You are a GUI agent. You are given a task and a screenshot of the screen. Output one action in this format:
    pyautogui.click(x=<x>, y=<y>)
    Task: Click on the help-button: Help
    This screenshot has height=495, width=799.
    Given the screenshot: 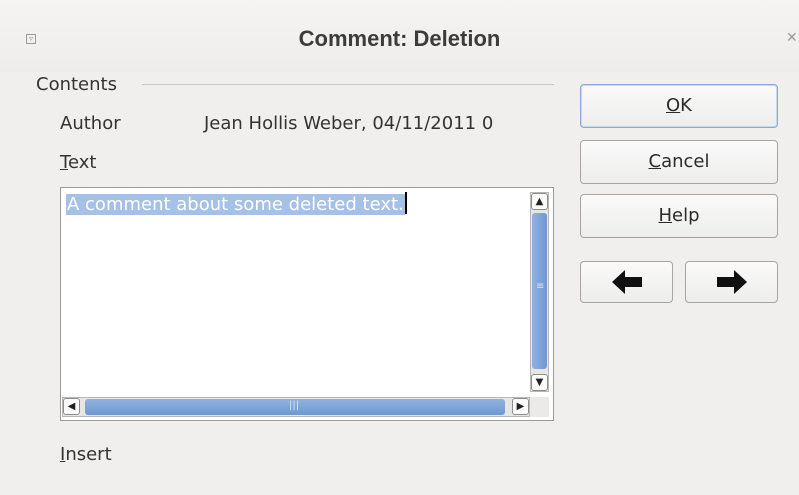 What is the action you would take?
    pyautogui.click(x=679, y=216)
    